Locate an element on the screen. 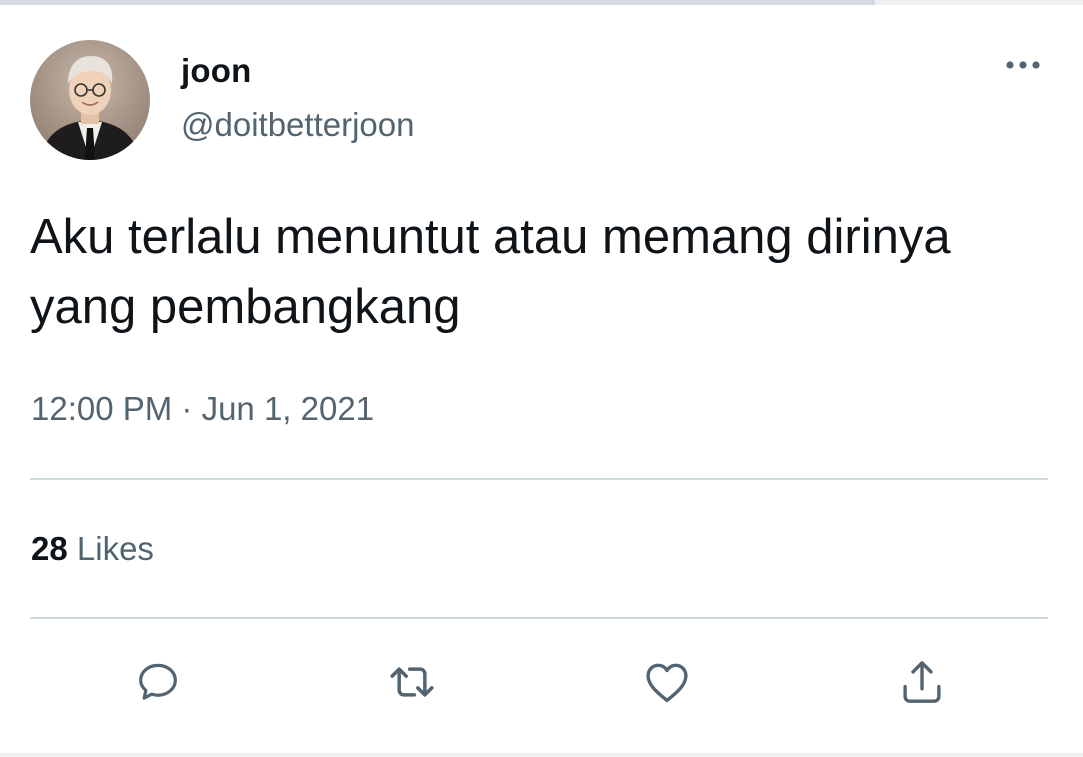 The width and height of the screenshot is (1083, 757). retweet-button is located at coordinates (412, 682).